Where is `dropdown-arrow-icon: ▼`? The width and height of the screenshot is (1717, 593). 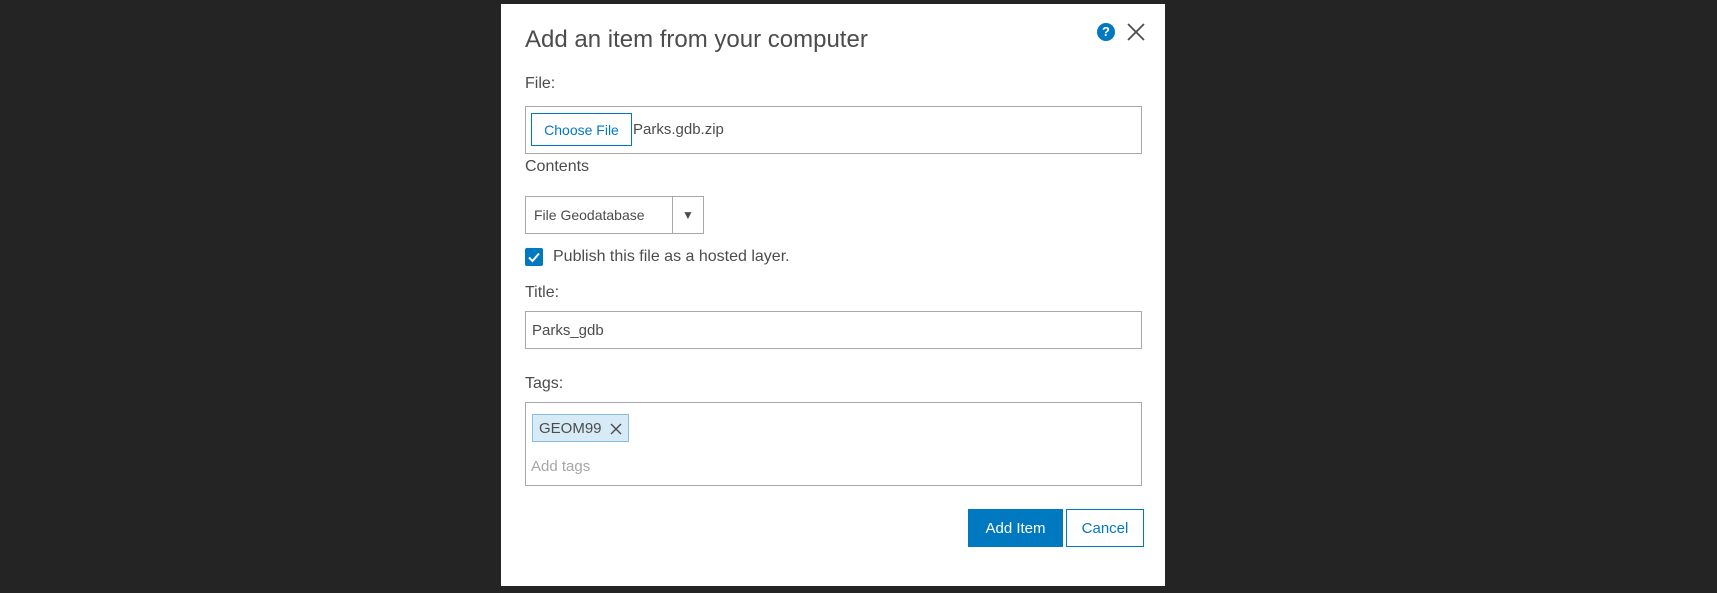 dropdown-arrow-icon: ▼ is located at coordinates (688, 215).